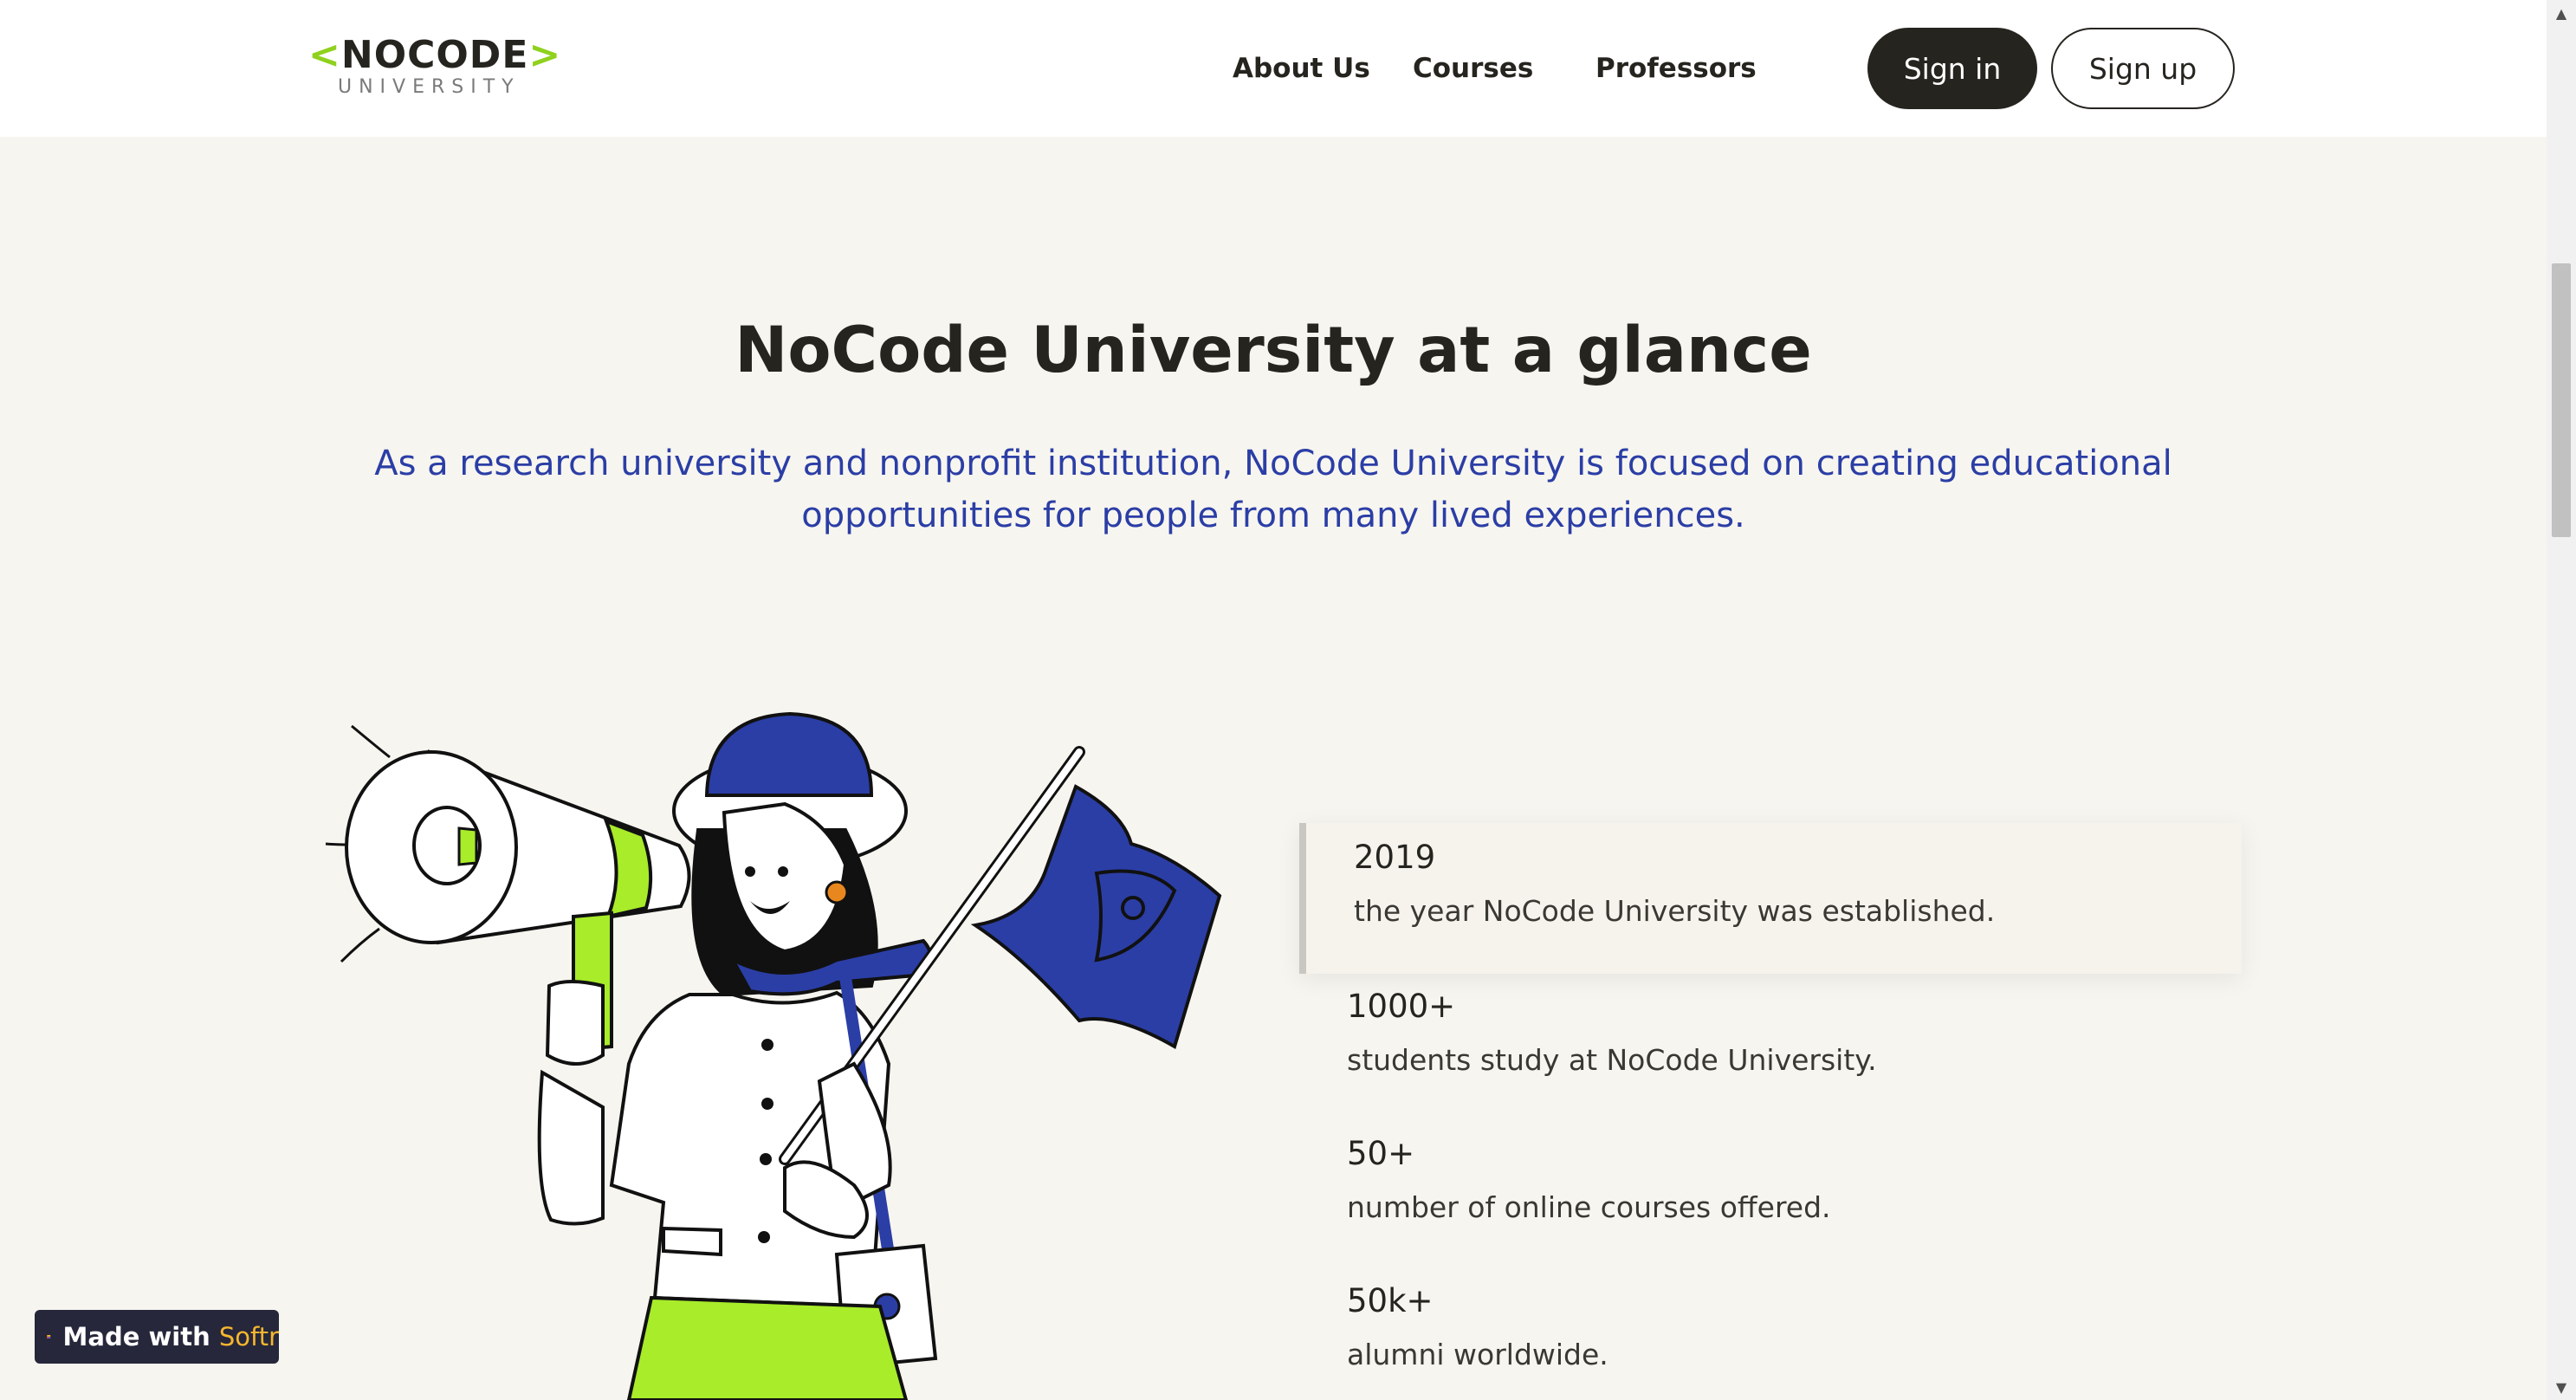  What do you see at coordinates (1477, 1354) in the screenshot?
I see `stat-description: alumni worldwide.` at bounding box center [1477, 1354].